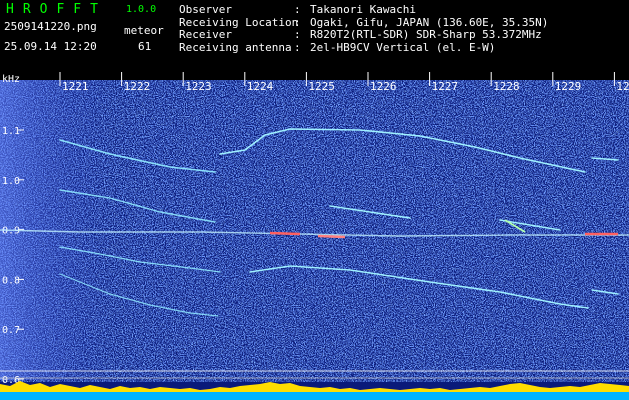 This screenshot has height=400, width=629. I want to click on time-tick-label: 1229, so click(568, 86).